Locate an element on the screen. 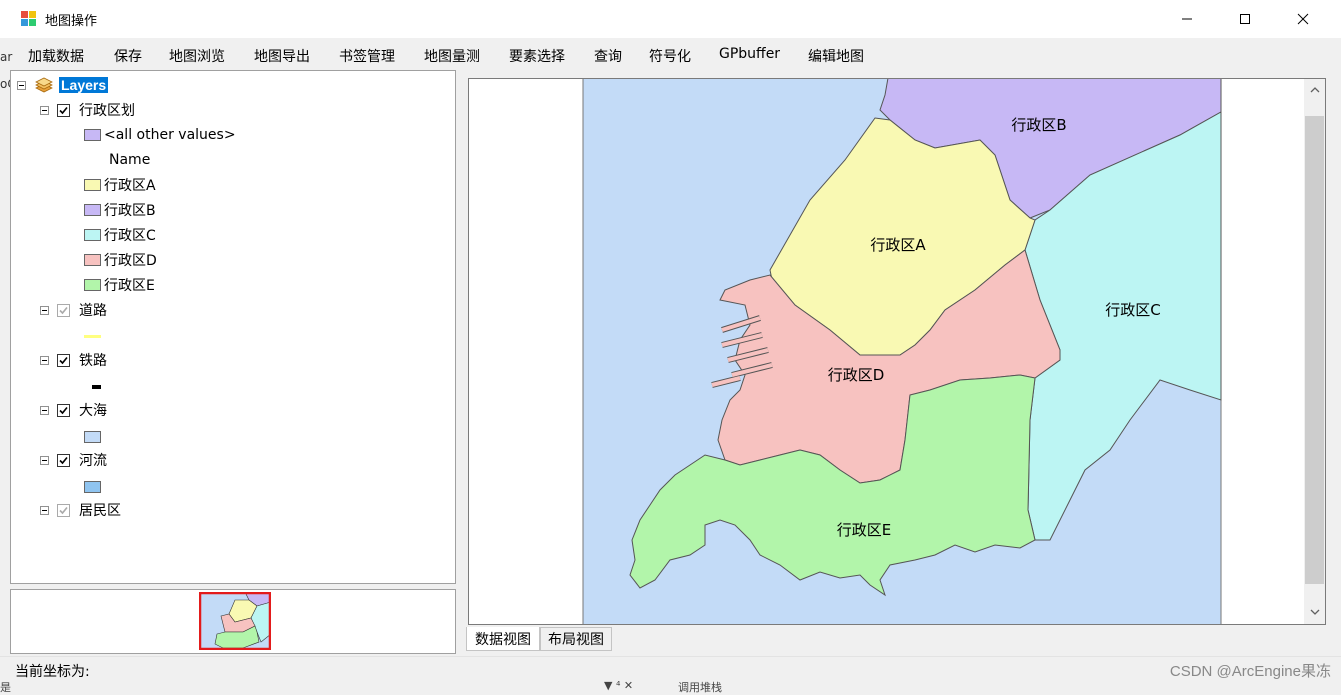 The image size is (1341, 695). legend-label: 行政区A is located at coordinates (130, 186).